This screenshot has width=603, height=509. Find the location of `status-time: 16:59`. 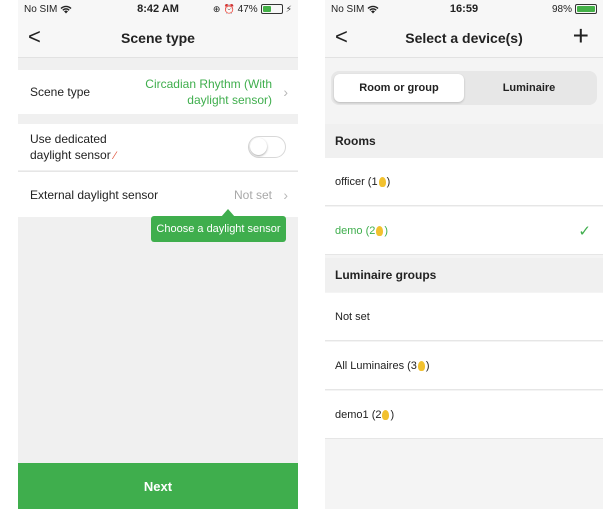

status-time: 16:59 is located at coordinates (464, 9).